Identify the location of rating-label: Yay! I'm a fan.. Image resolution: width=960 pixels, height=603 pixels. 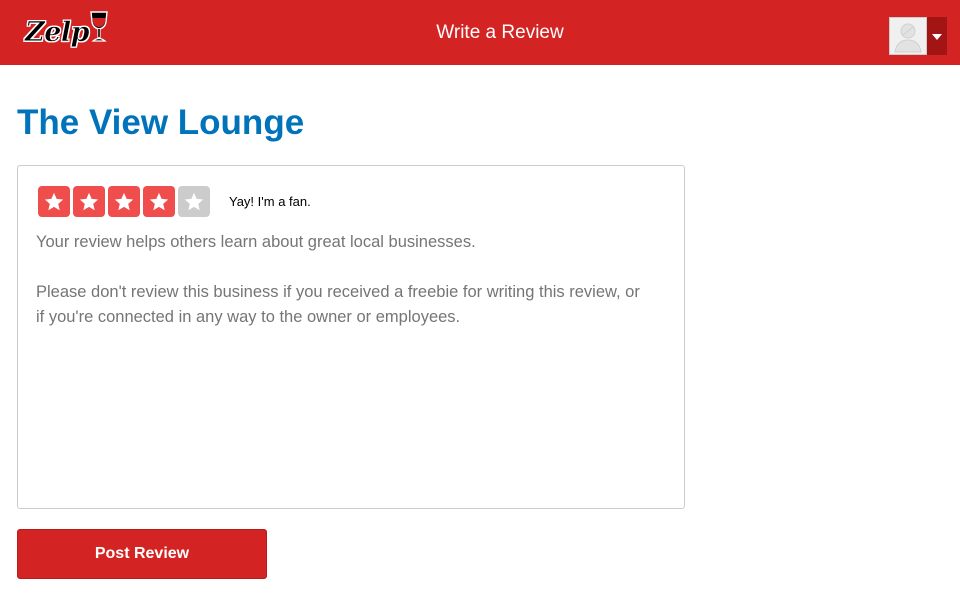
(270, 201).